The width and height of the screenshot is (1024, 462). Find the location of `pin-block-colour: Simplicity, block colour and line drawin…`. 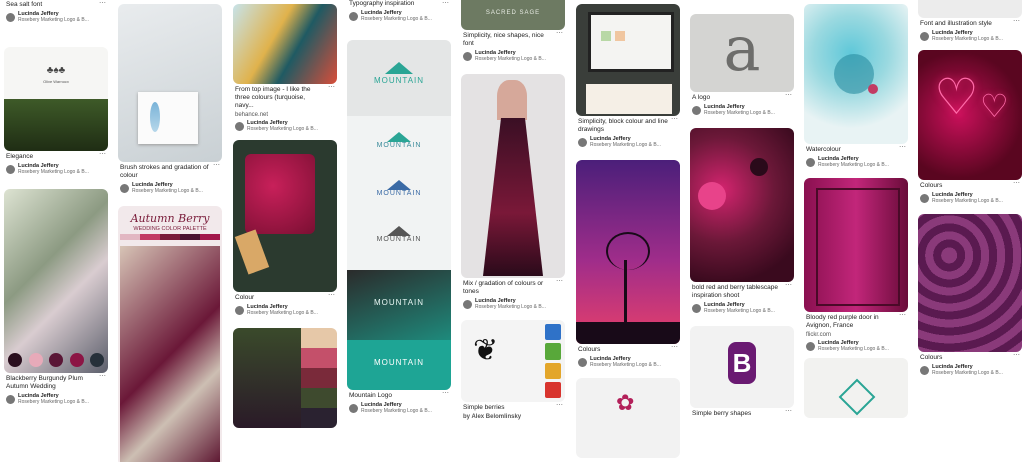

pin-block-colour: Simplicity, block colour and line drawin… is located at coordinates (628, 76).